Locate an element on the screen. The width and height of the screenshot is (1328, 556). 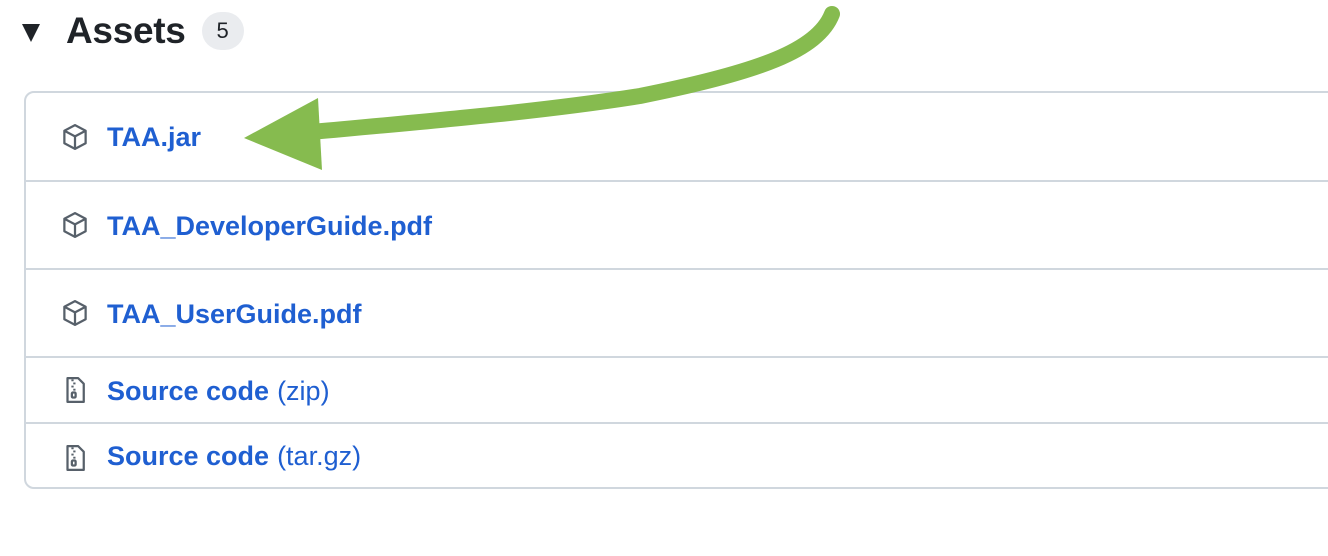
asset-row-source-targz: Source code (tar.gz) is located at coordinates (677, 455).